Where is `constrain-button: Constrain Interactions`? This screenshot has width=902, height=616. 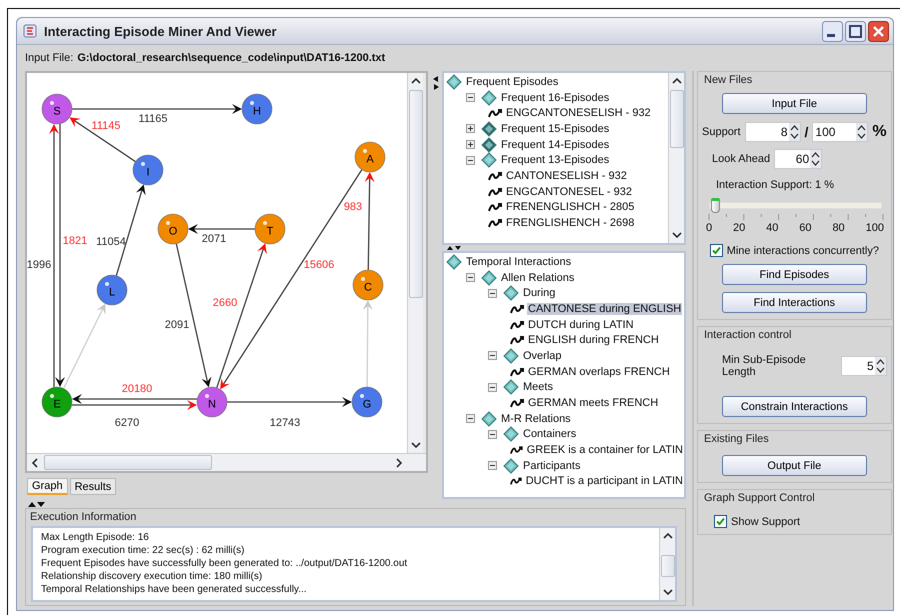
constrain-button: Constrain Interactions is located at coordinates (794, 406).